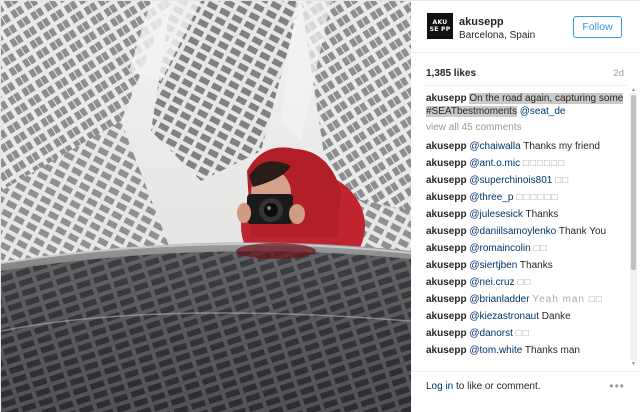  What do you see at coordinates (617, 386) in the screenshot?
I see `ellipsis-icon: •••` at bounding box center [617, 386].